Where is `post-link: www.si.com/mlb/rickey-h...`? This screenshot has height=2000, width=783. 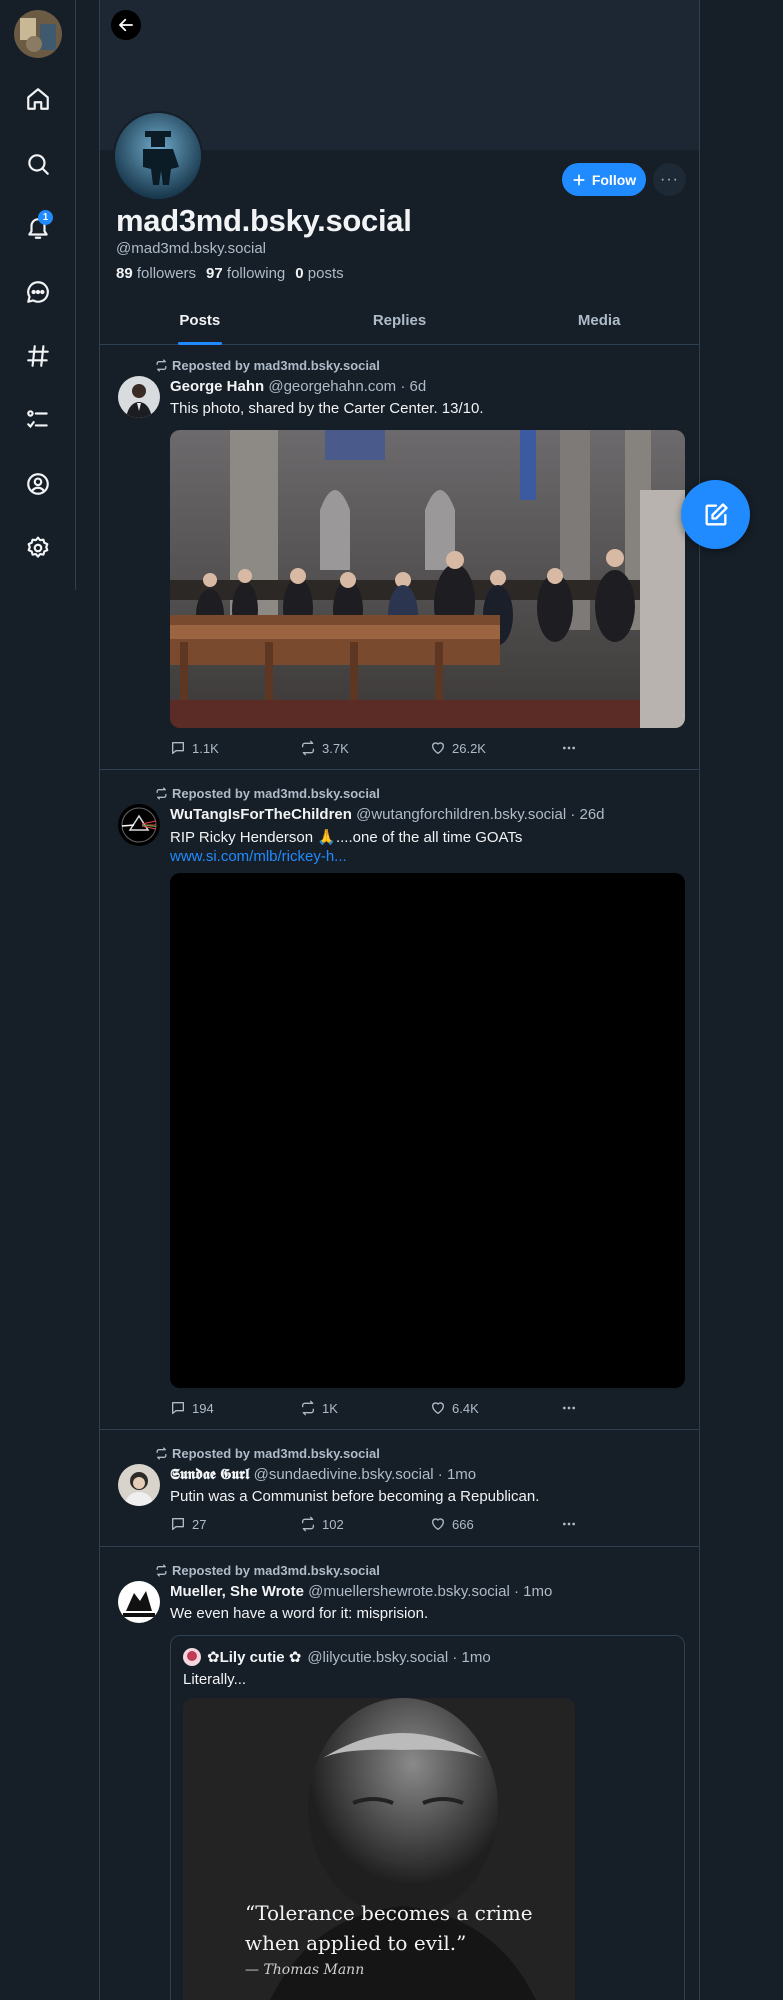
post-link: www.si.com/mlb/rickey-h... is located at coordinates (258, 856).